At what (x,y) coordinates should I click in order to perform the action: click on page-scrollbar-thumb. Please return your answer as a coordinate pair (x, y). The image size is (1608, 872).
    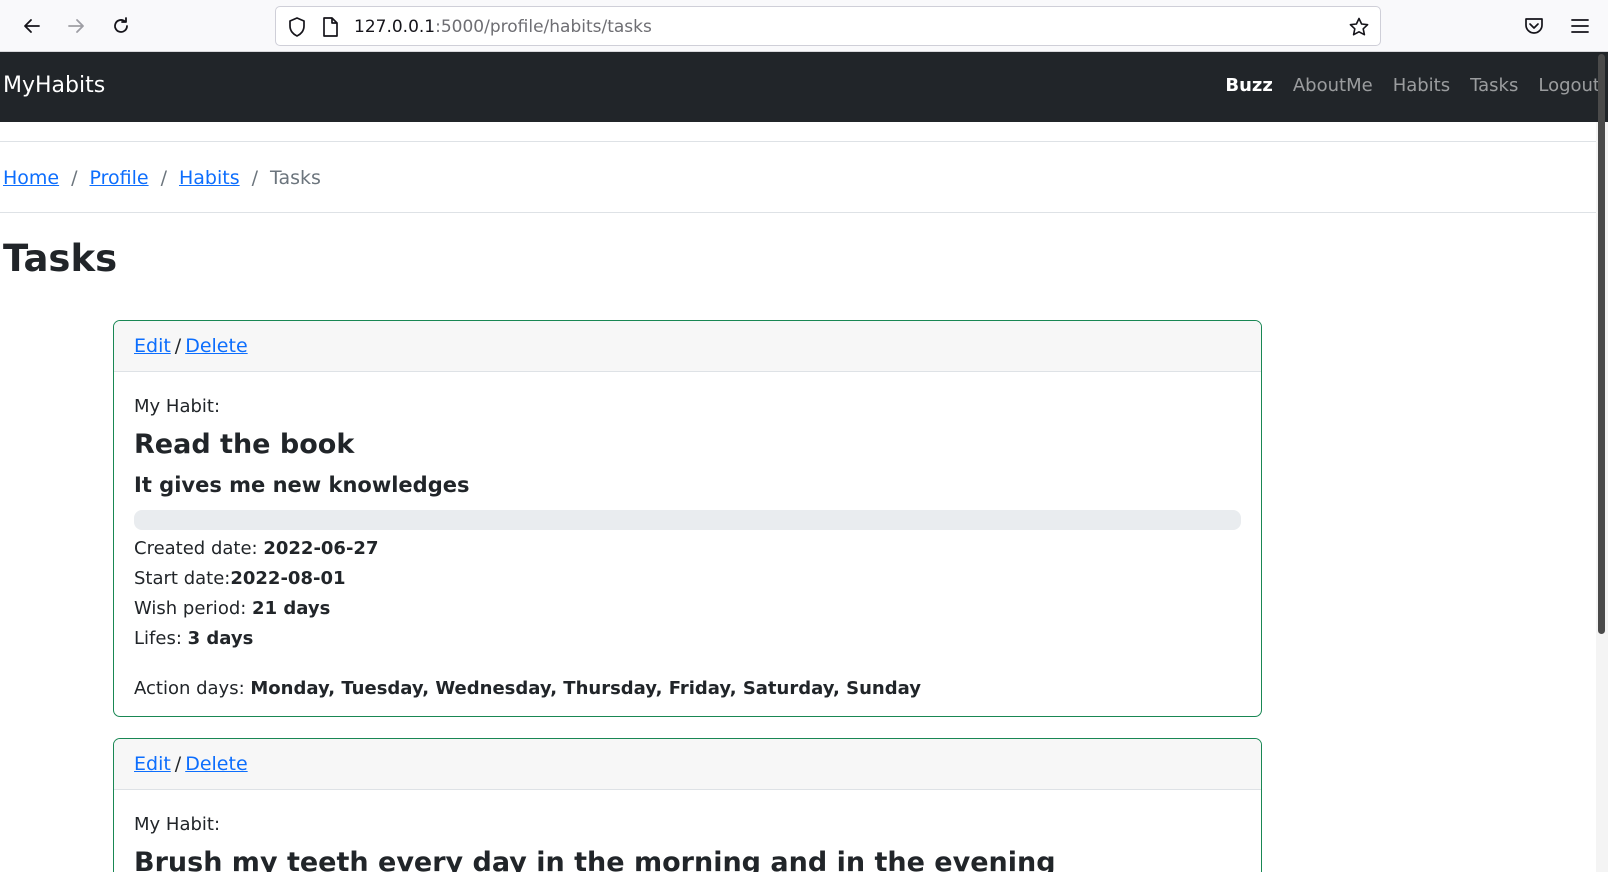
    Looking at the image, I should click on (1601, 344).